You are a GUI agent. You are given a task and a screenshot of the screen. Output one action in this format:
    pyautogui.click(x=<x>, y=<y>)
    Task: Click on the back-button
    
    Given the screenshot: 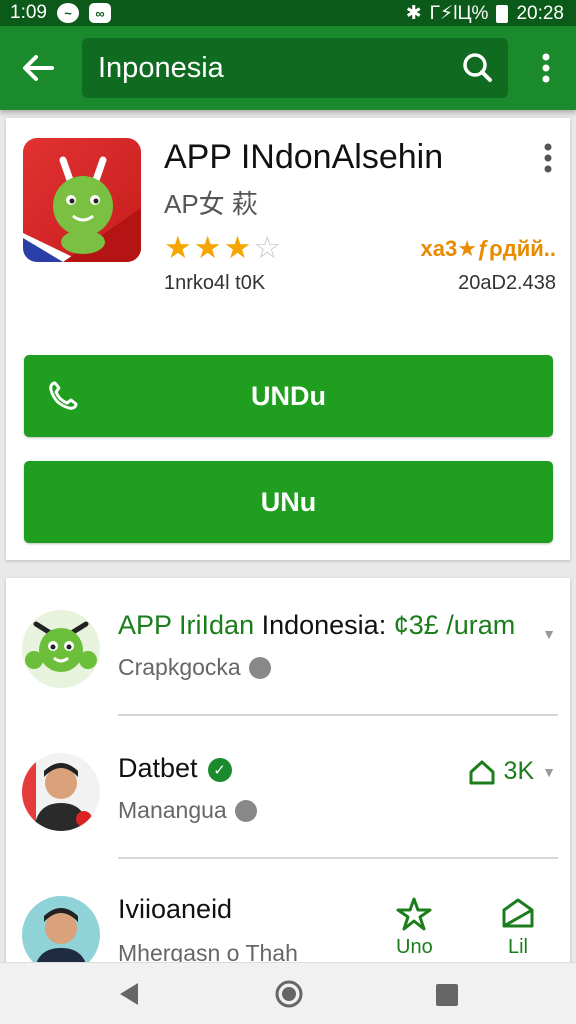 What is the action you would take?
    pyautogui.click(x=38, y=68)
    